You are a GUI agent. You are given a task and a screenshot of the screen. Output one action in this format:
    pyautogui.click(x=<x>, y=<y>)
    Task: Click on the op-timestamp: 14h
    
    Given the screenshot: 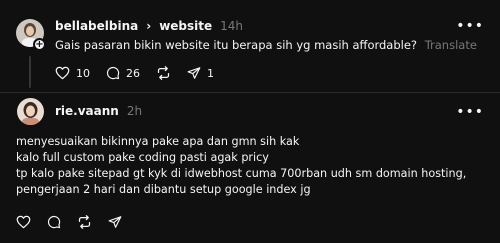 What is the action you would take?
    pyautogui.click(x=232, y=26)
    